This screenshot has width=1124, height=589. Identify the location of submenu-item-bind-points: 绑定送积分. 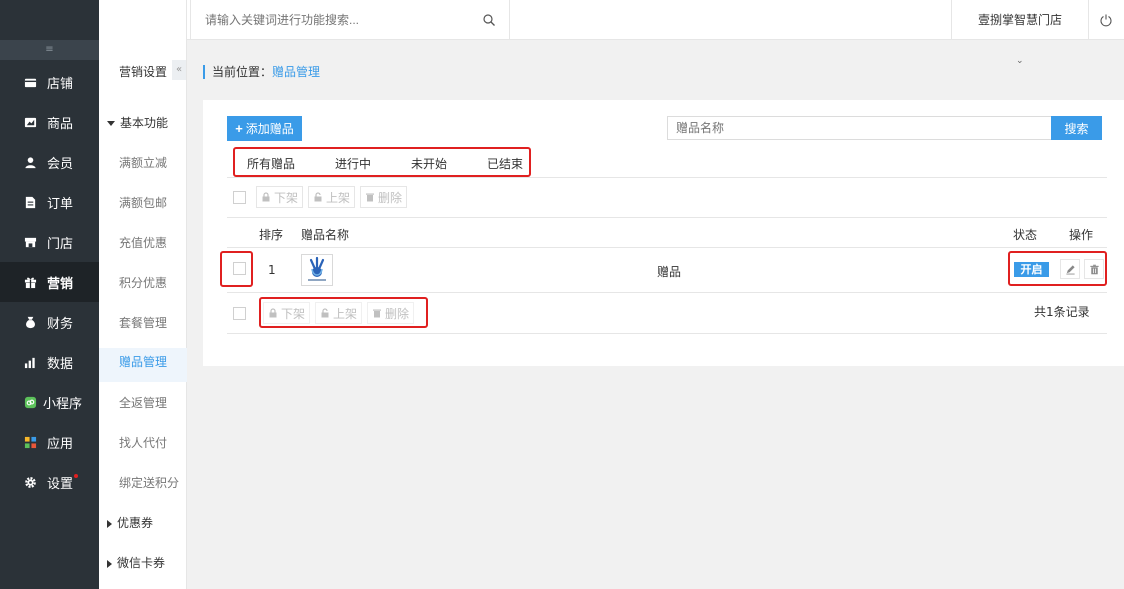
(143, 483).